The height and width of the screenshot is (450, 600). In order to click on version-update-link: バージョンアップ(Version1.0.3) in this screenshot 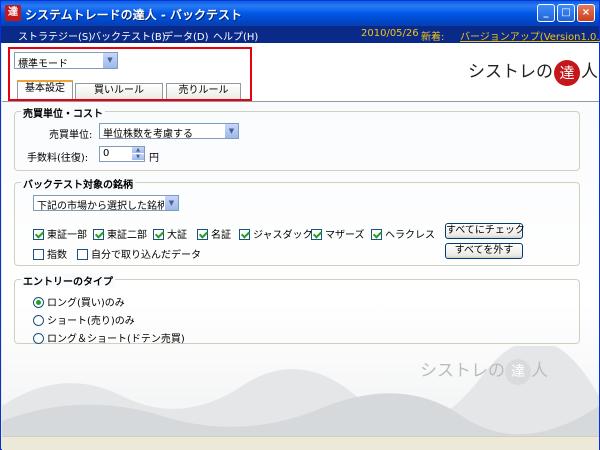, I will do `click(530, 35)`.